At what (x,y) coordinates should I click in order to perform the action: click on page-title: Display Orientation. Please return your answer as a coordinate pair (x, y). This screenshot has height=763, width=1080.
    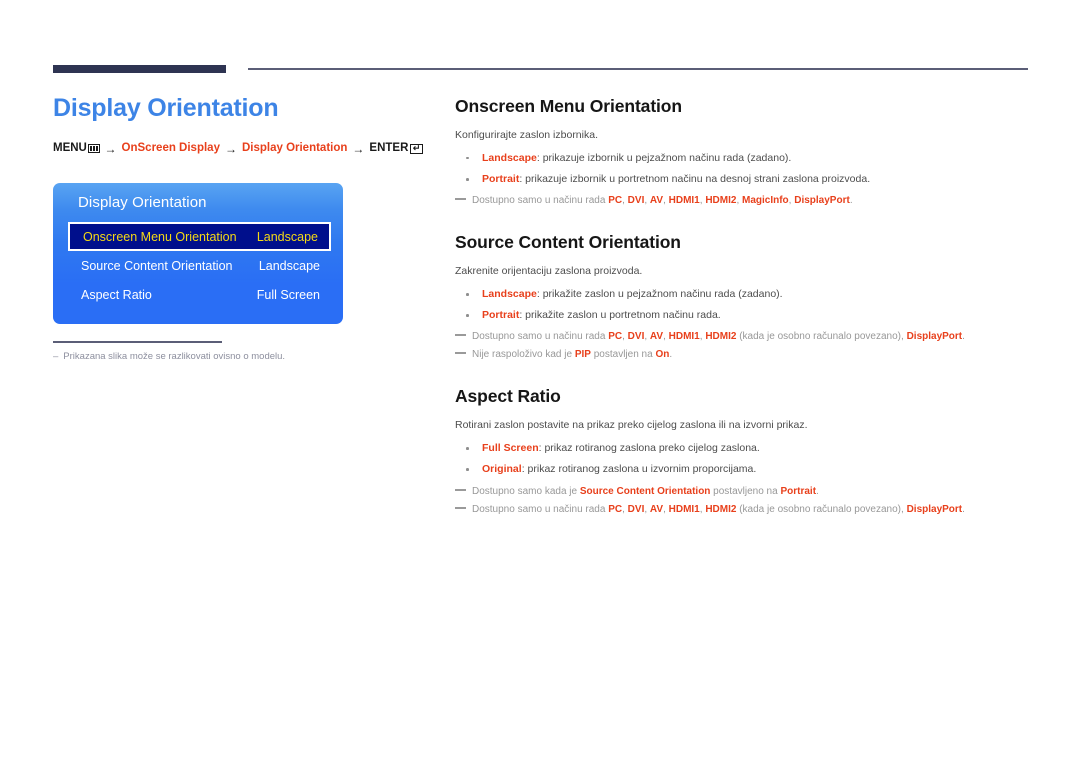
    Looking at the image, I should click on (166, 108).